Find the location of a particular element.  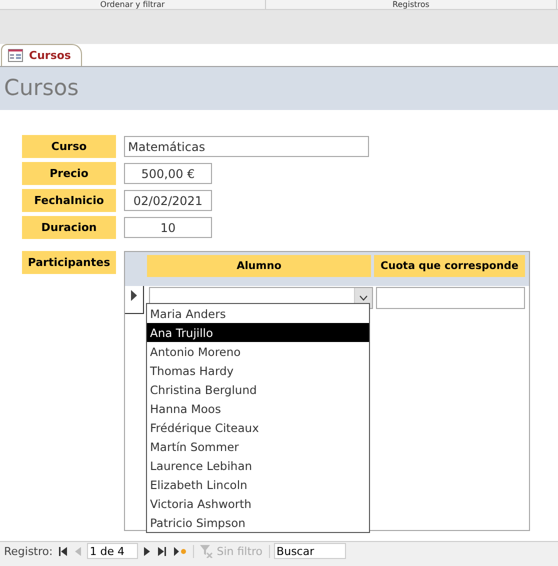

column-header: Cuota que corresponde is located at coordinates (449, 266).